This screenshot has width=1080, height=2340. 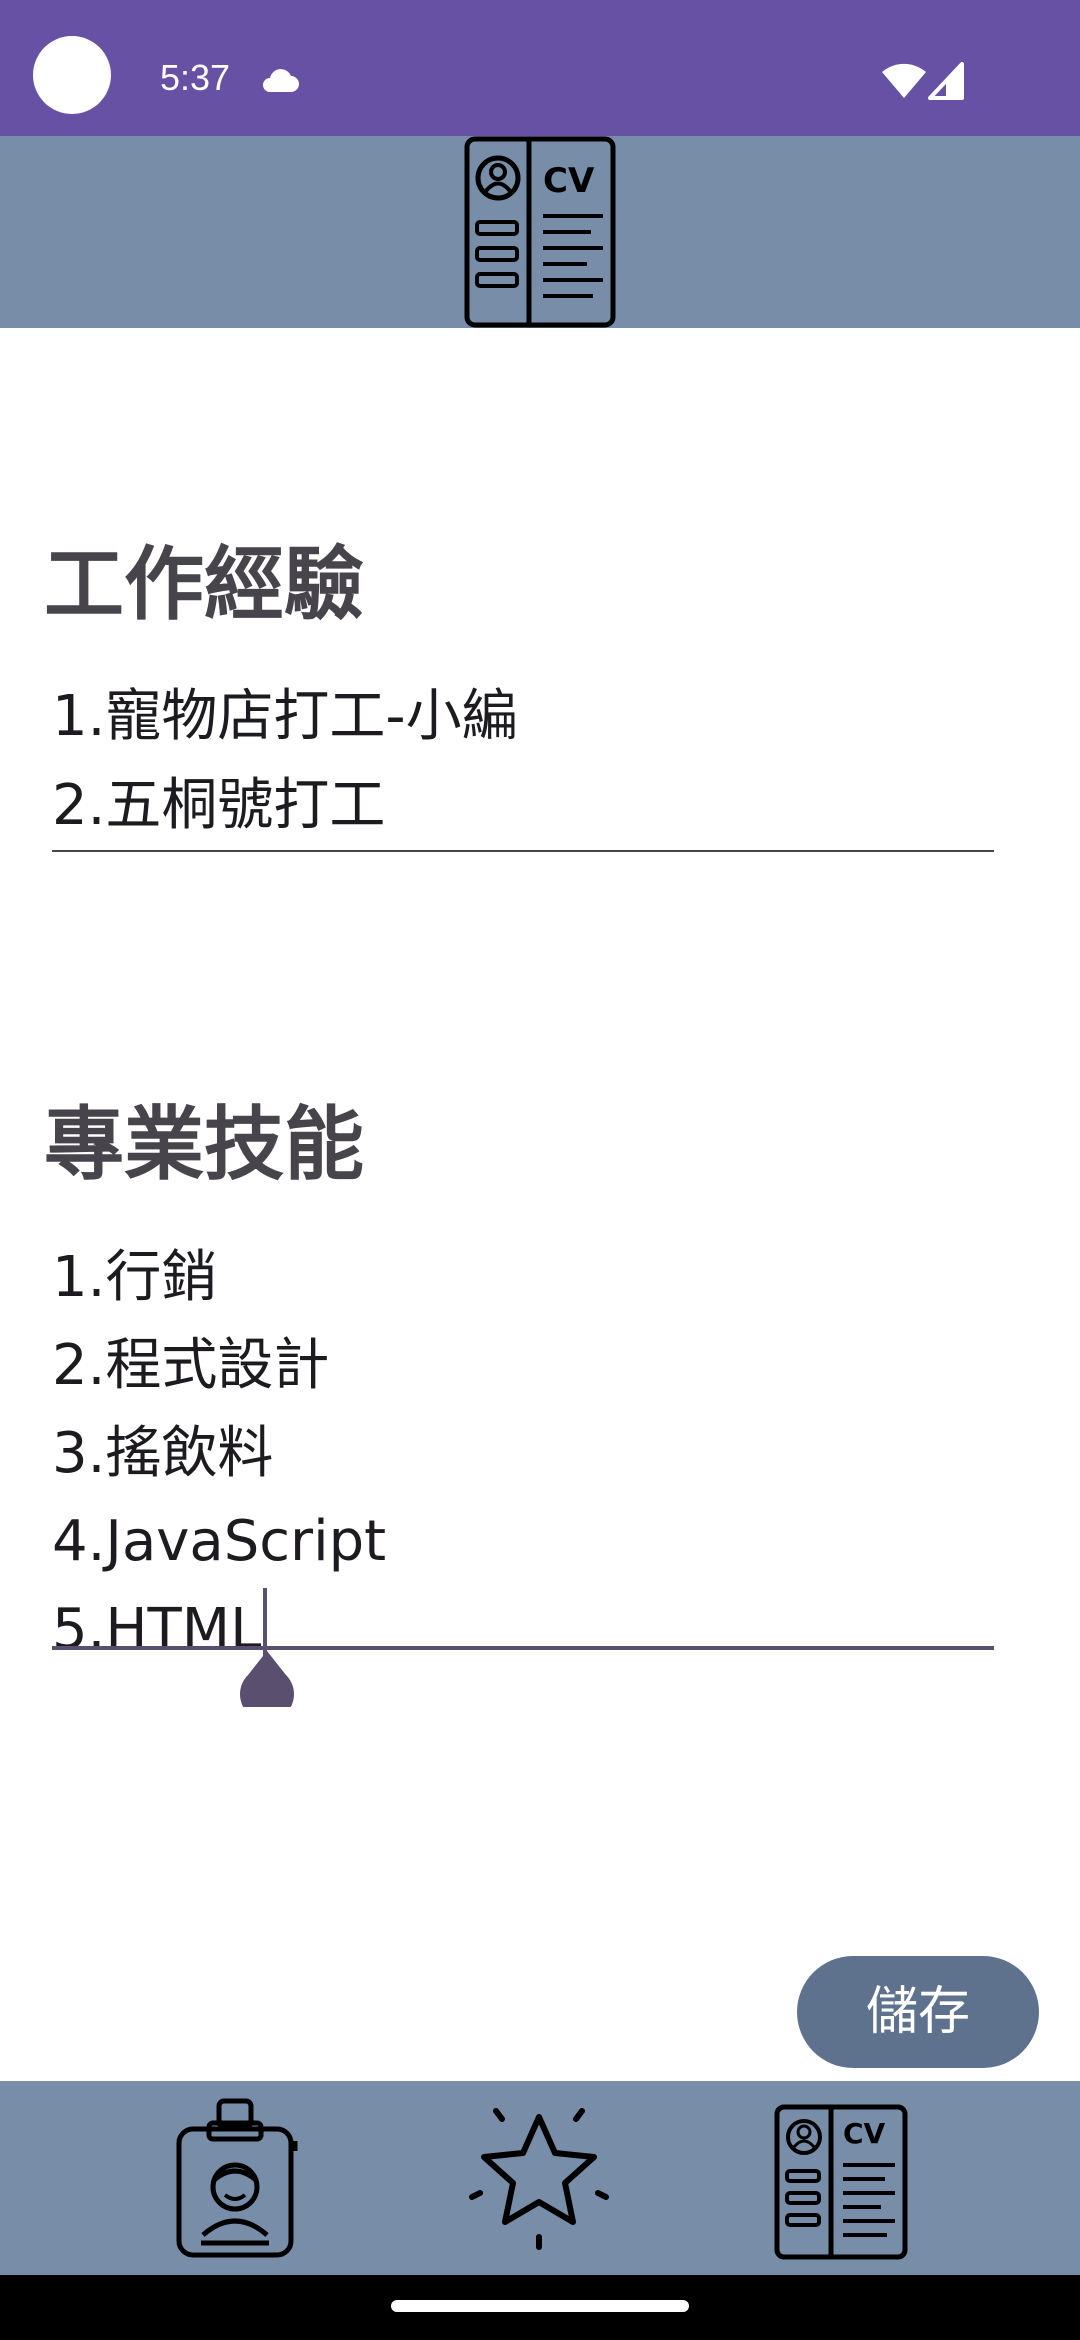 What do you see at coordinates (523, 851) in the screenshot?
I see `work-experience-underline` at bounding box center [523, 851].